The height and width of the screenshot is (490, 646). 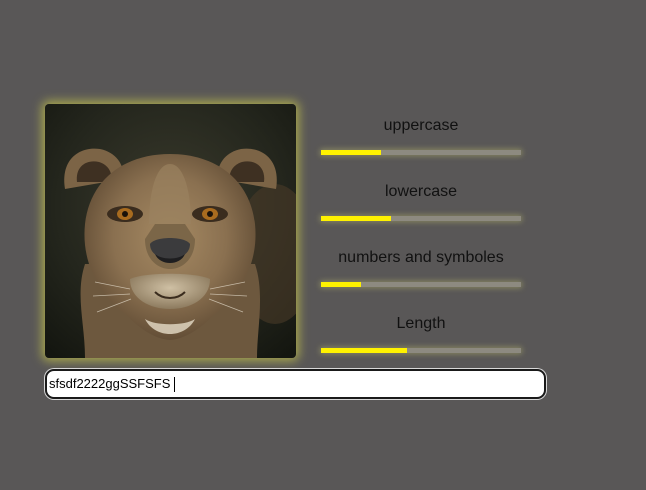 What do you see at coordinates (421, 191) in the screenshot?
I see `metric-label: lowercase` at bounding box center [421, 191].